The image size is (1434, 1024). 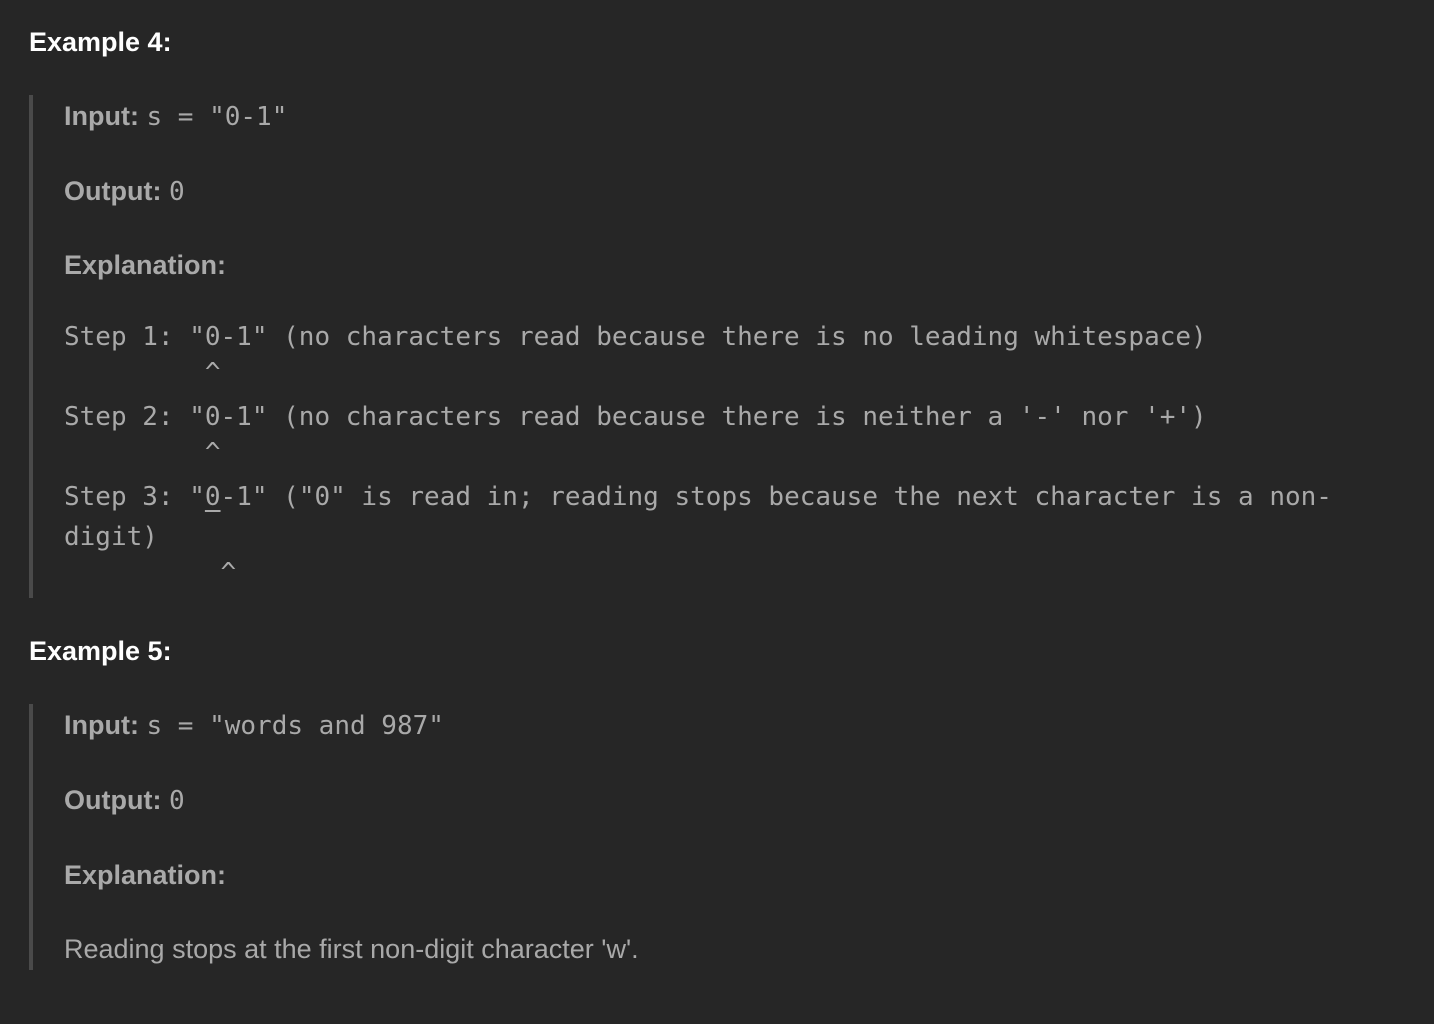 I want to click on step-3-prefix: Step 3: ", so click(x=134, y=497).